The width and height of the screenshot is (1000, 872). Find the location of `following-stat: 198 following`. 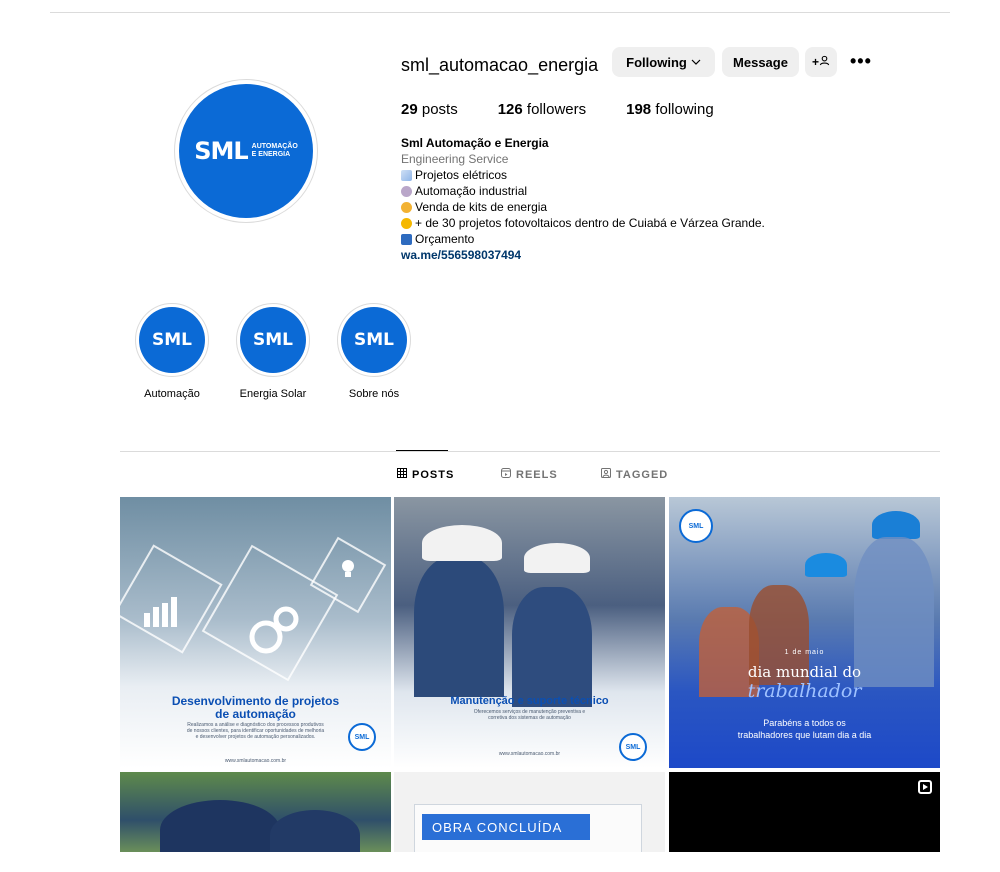

following-stat: 198 following is located at coordinates (670, 109).